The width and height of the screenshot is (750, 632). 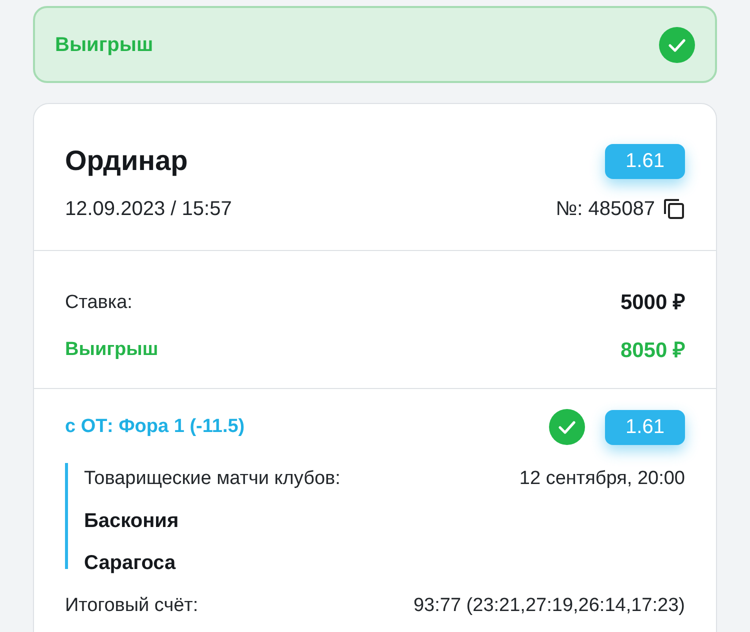 What do you see at coordinates (602, 479) in the screenshot?
I see `event-date: 12 сентября, 20:00` at bounding box center [602, 479].